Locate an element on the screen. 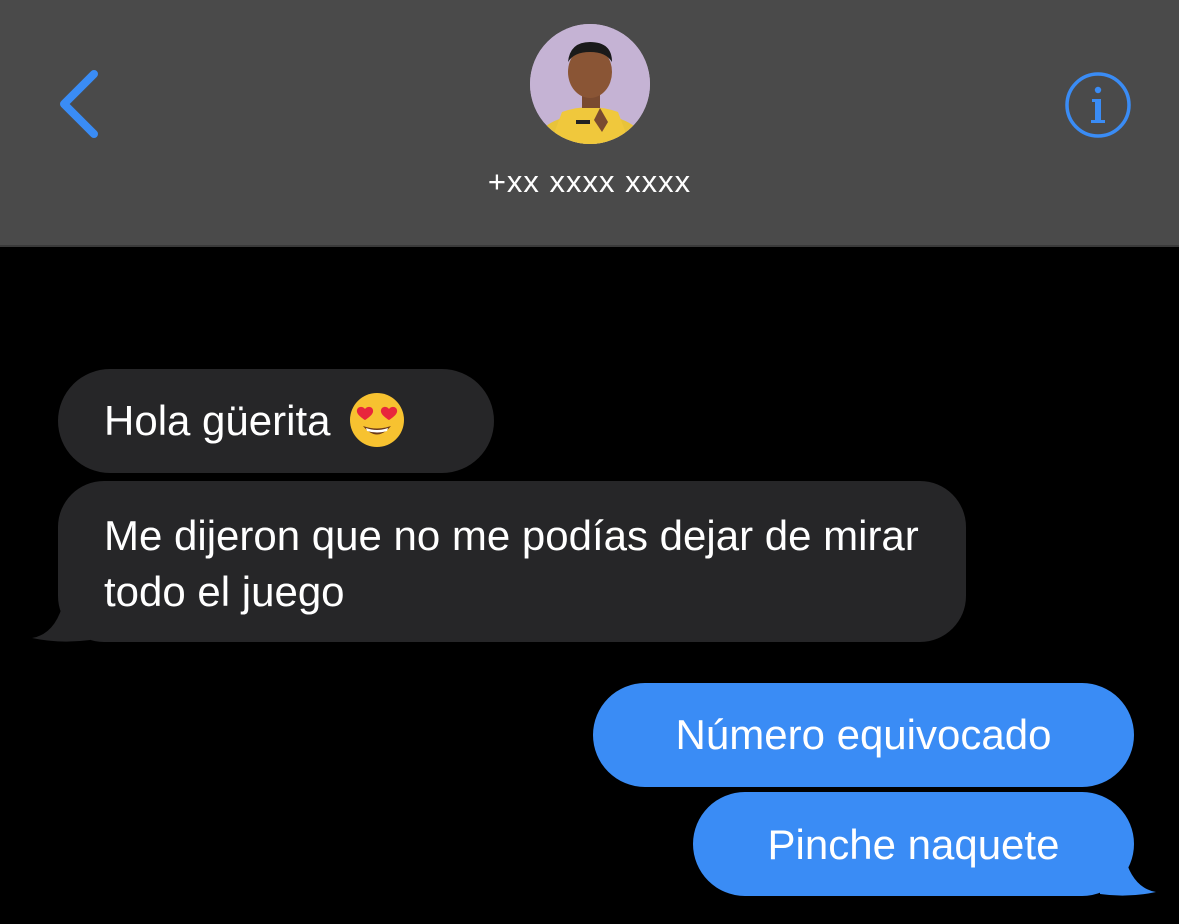  back-button is located at coordinates (80, 104).